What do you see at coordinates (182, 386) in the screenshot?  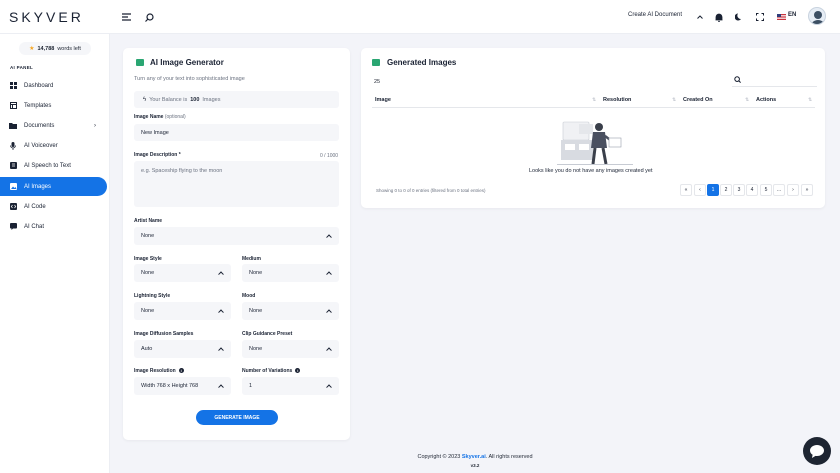 I see `resolution-select: Width 768 x Height 768` at bounding box center [182, 386].